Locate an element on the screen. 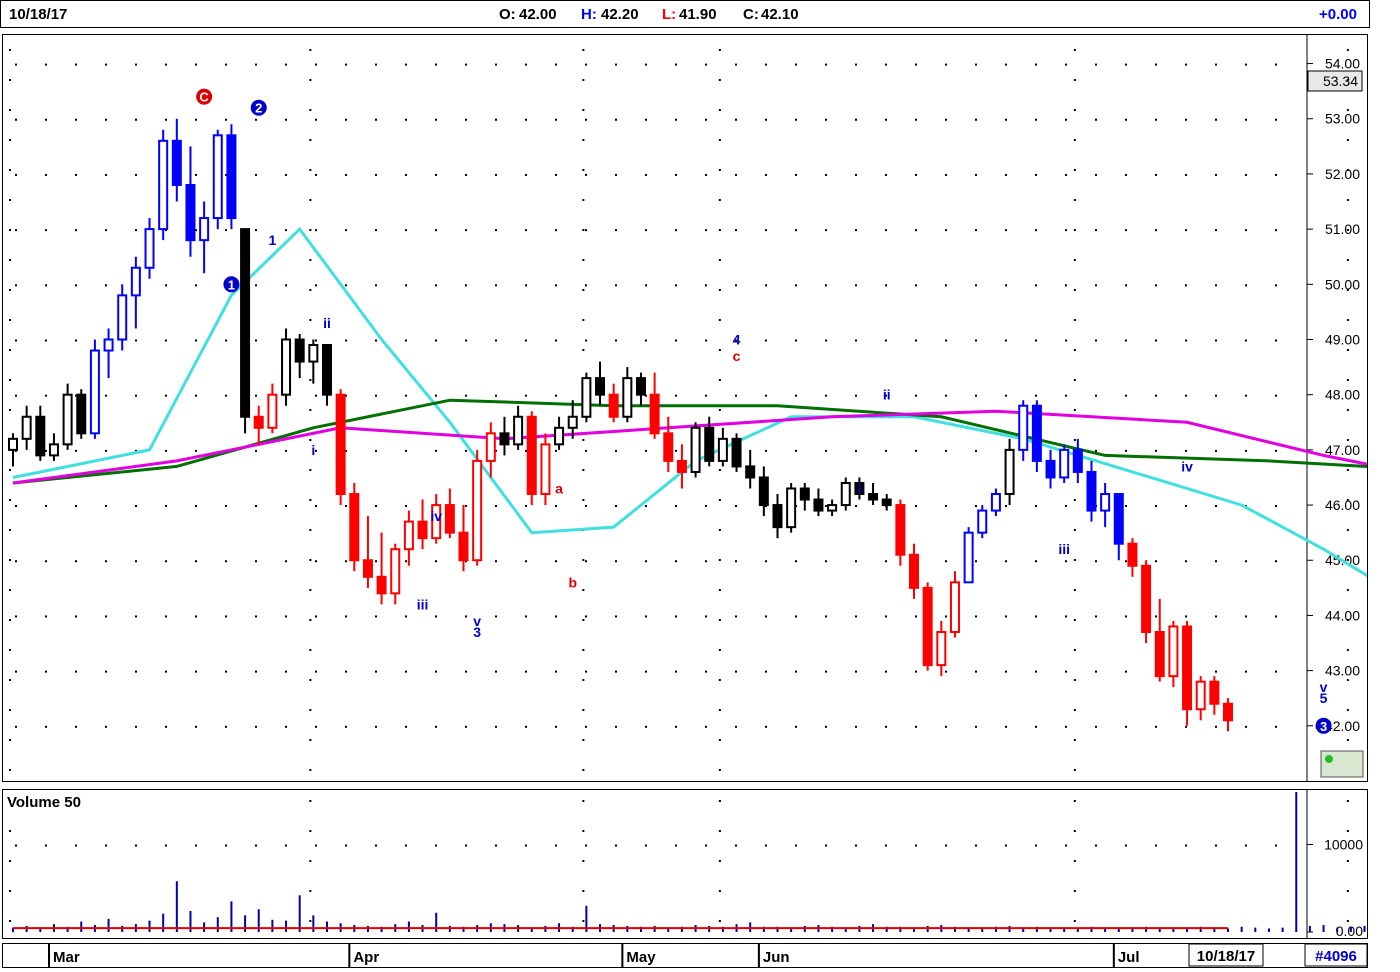  wave-label: iv is located at coordinates (436, 516).